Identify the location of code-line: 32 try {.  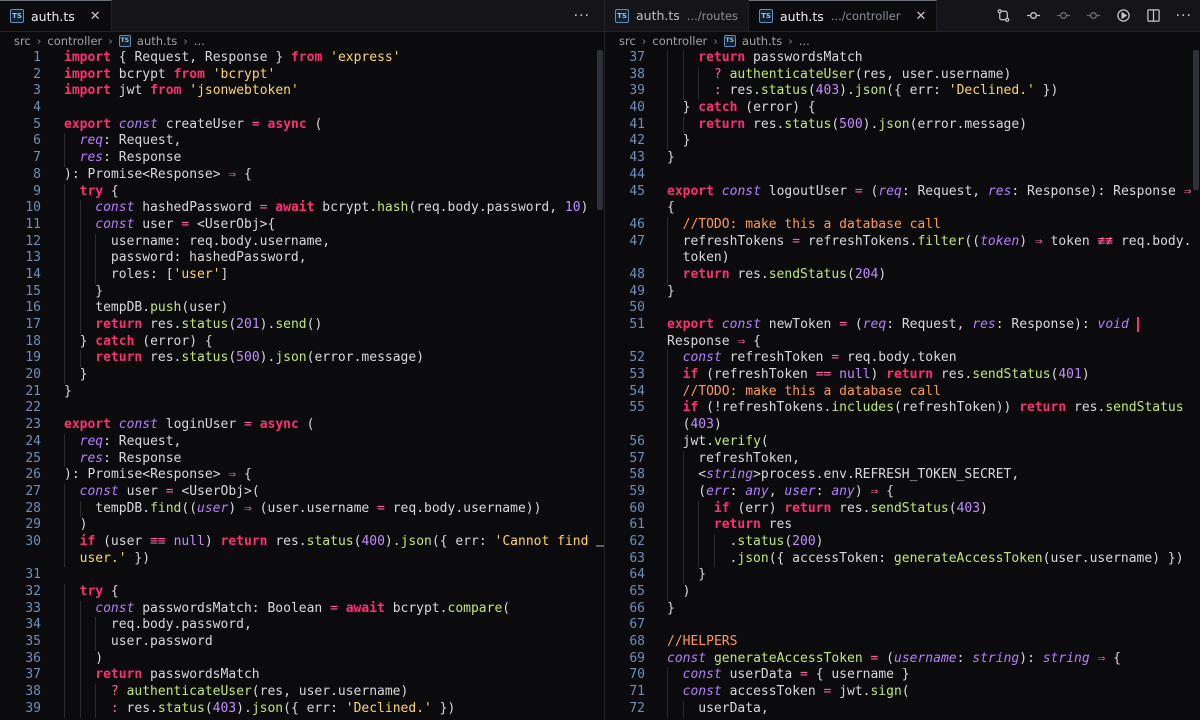
(302, 592).